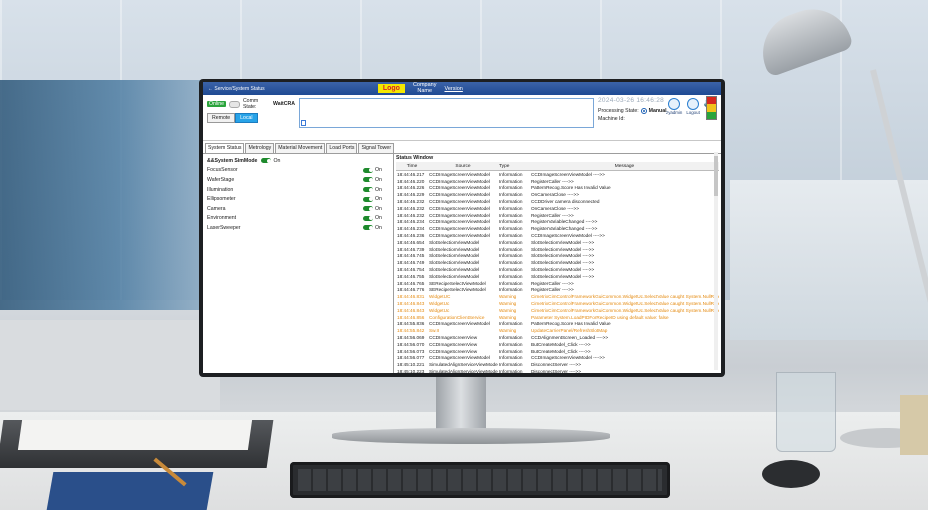 This screenshot has width=928, height=510. What do you see at coordinates (342, 148) in the screenshot?
I see `tab-load-ports: Load Ports` at bounding box center [342, 148].